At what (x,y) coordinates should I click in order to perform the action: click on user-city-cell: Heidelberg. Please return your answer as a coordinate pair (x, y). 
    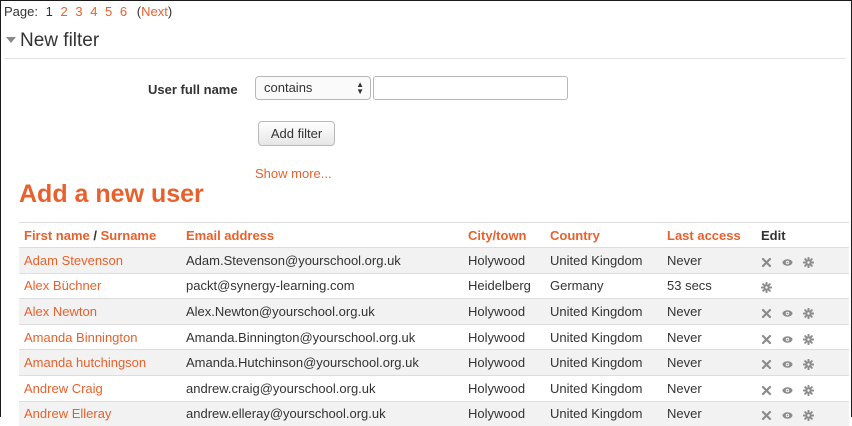
    Looking at the image, I should click on (504, 285).